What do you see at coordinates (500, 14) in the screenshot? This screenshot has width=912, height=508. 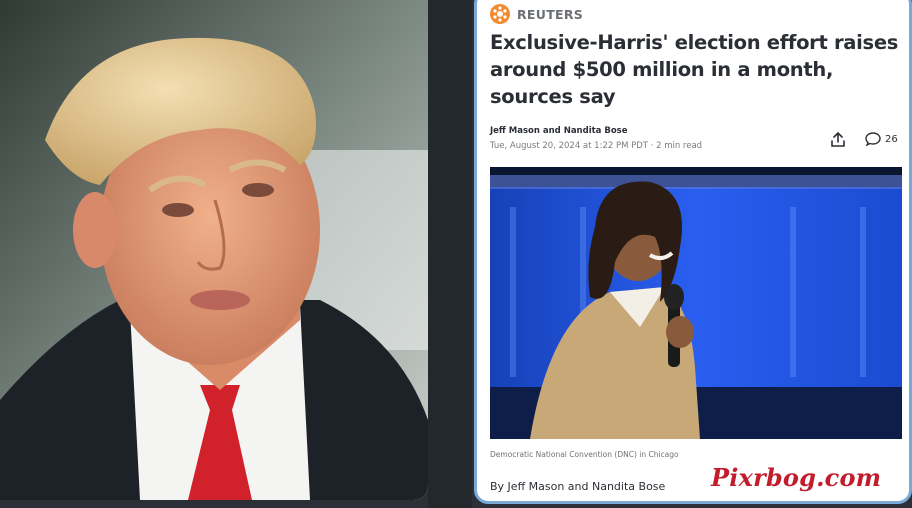 I see `reuters-logo-icon` at bounding box center [500, 14].